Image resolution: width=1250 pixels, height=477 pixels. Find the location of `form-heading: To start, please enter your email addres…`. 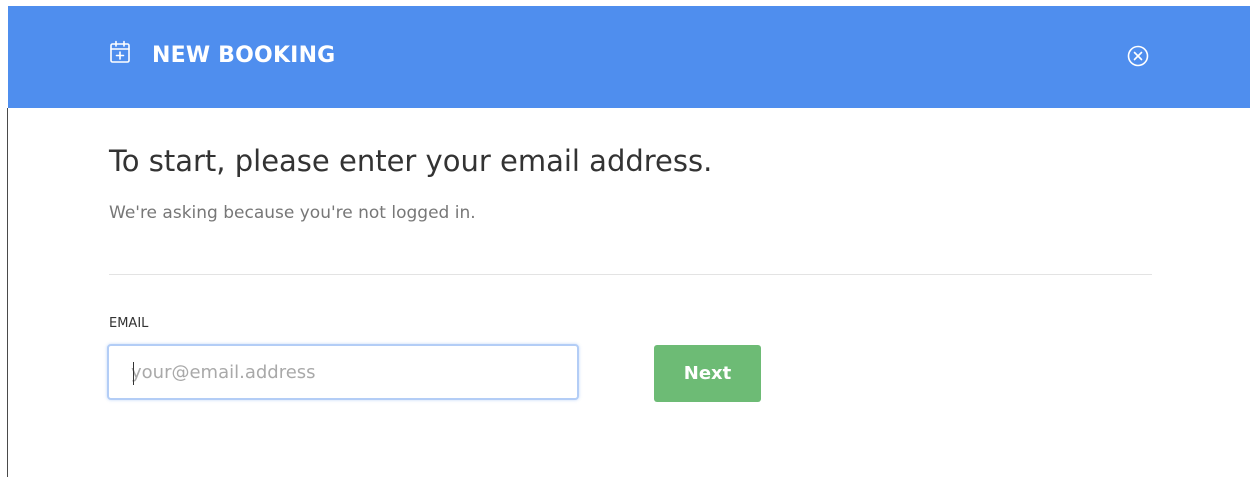

form-heading: To start, please enter your email addres… is located at coordinates (411, 161).